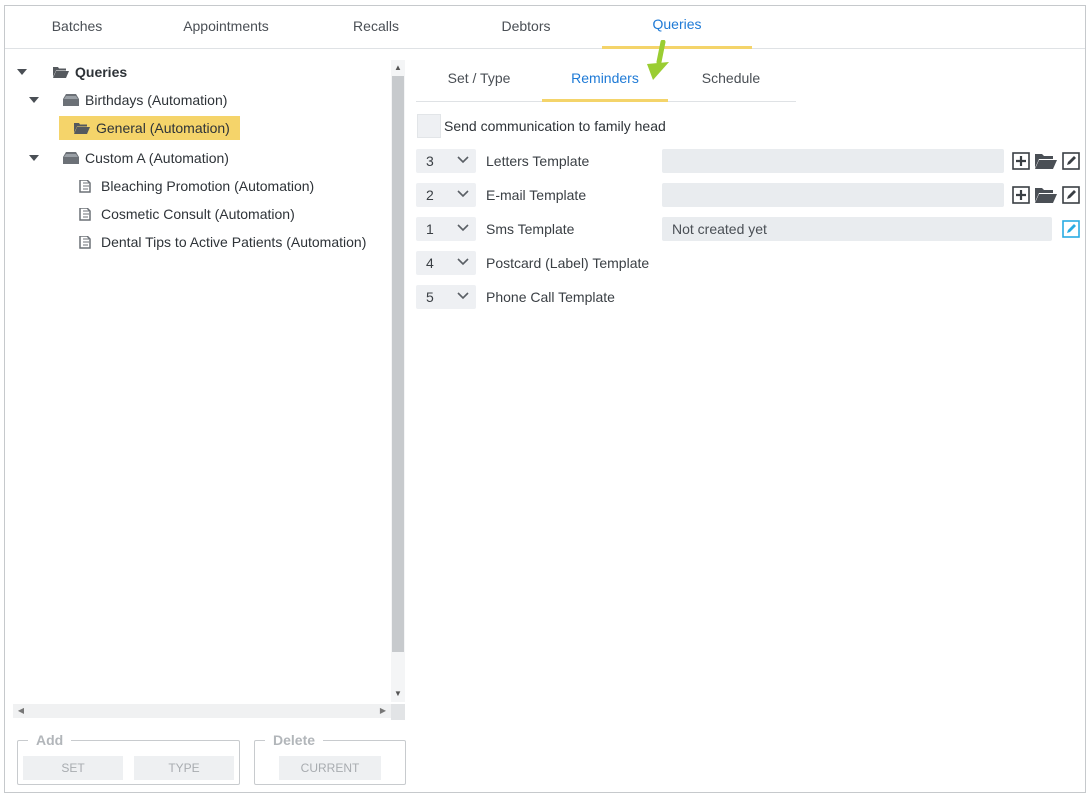  What do you see at coordinates (77, 33) in the screenshot?
I see `tab-batches: Batches` at bounding box center [77, 33].